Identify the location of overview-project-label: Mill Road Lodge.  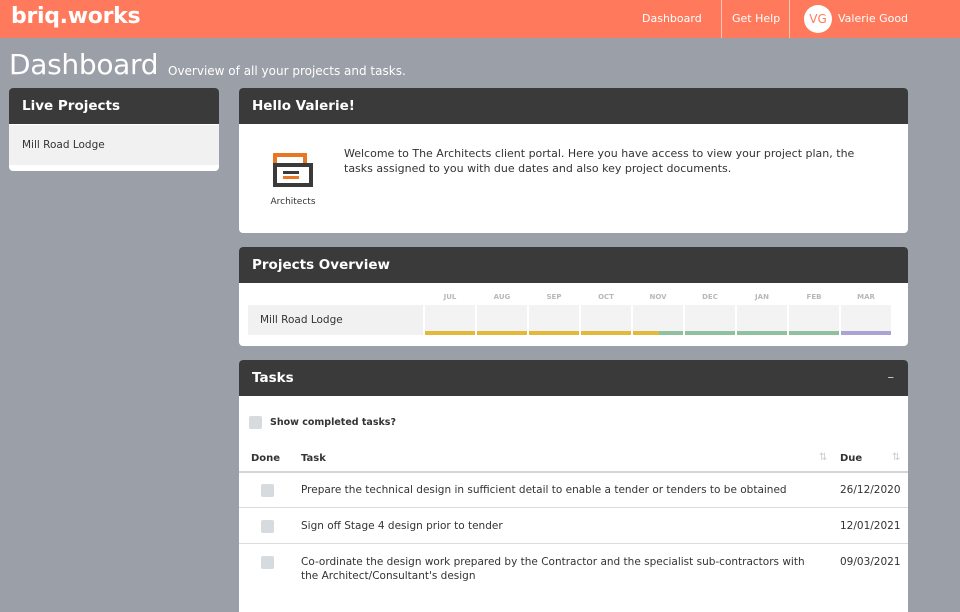
(335, 320).